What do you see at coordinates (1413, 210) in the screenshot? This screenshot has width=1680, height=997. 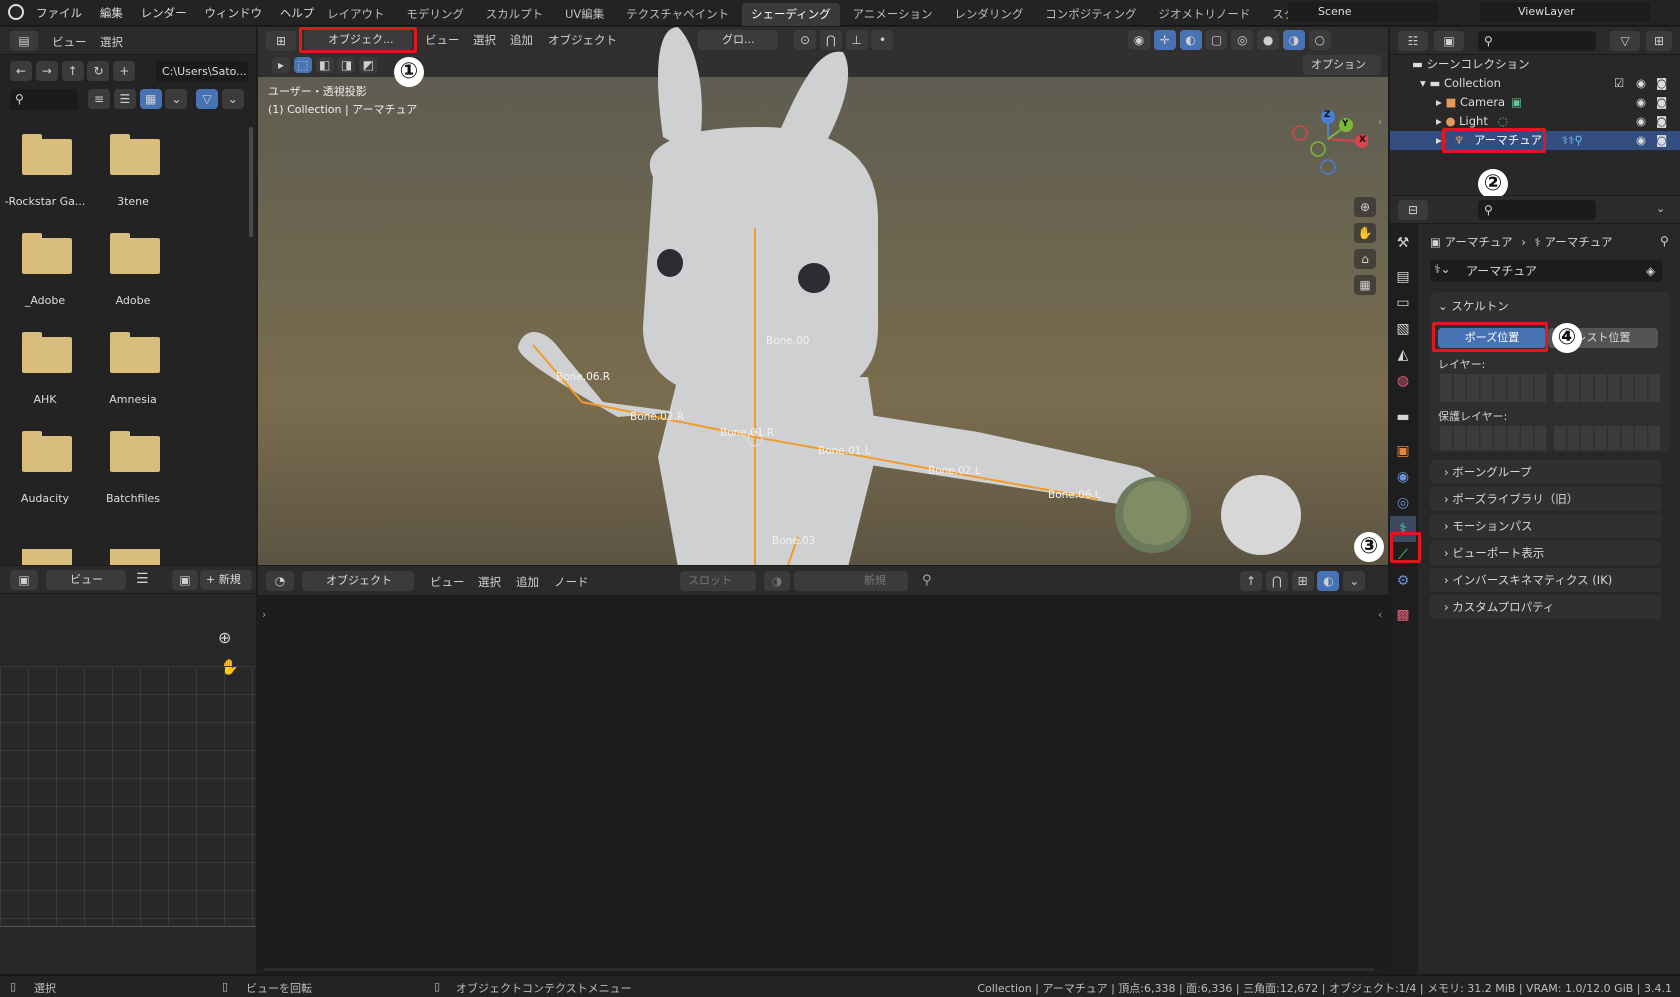 I see `editor-type-icon: ⊟` at bounding box center [1413, 210].